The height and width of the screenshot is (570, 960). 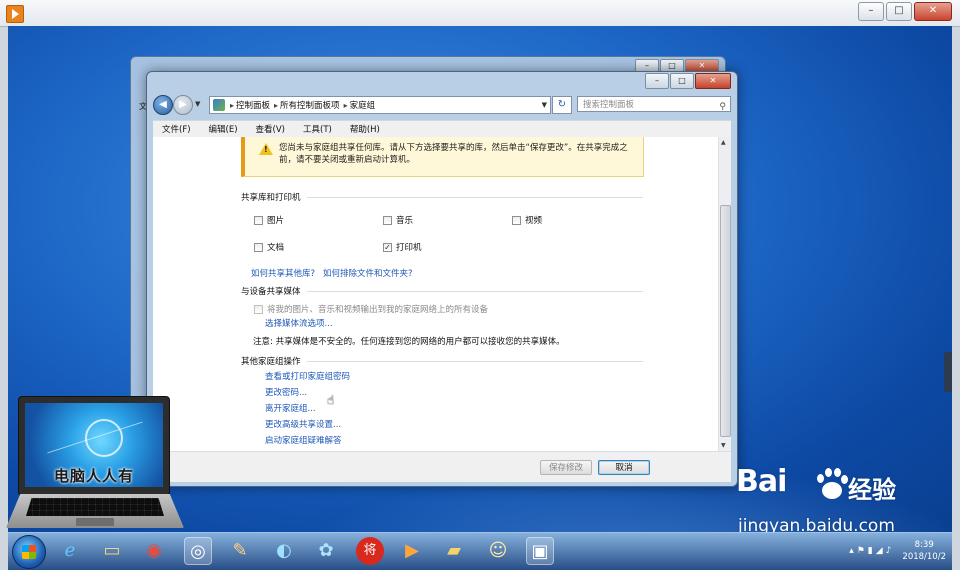 What do you see at coordinates (442, 197) in the screenshot?
I see `section-libraries-header: 共享库和打印机` at bounding box center [442, 197].